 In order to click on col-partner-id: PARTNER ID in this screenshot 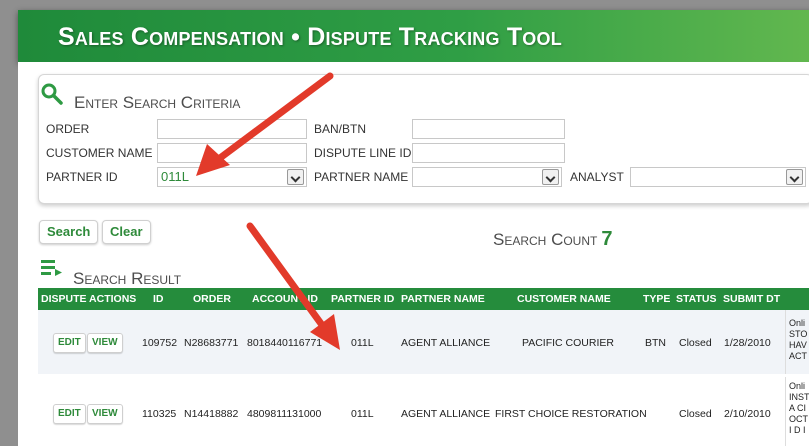, I will do `click(362, 299)`.